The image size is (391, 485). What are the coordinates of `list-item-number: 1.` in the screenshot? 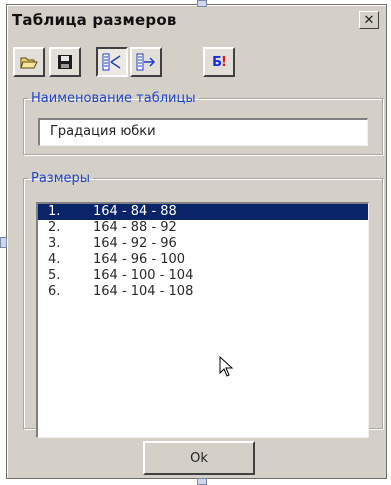 It's located at (54, 211).